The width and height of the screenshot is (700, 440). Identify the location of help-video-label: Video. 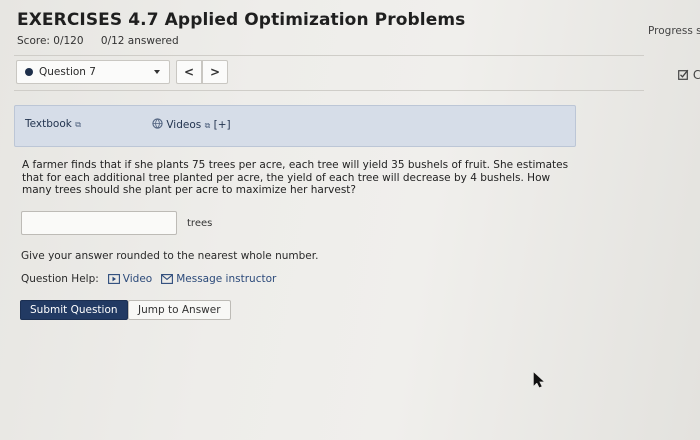
(137, 279).